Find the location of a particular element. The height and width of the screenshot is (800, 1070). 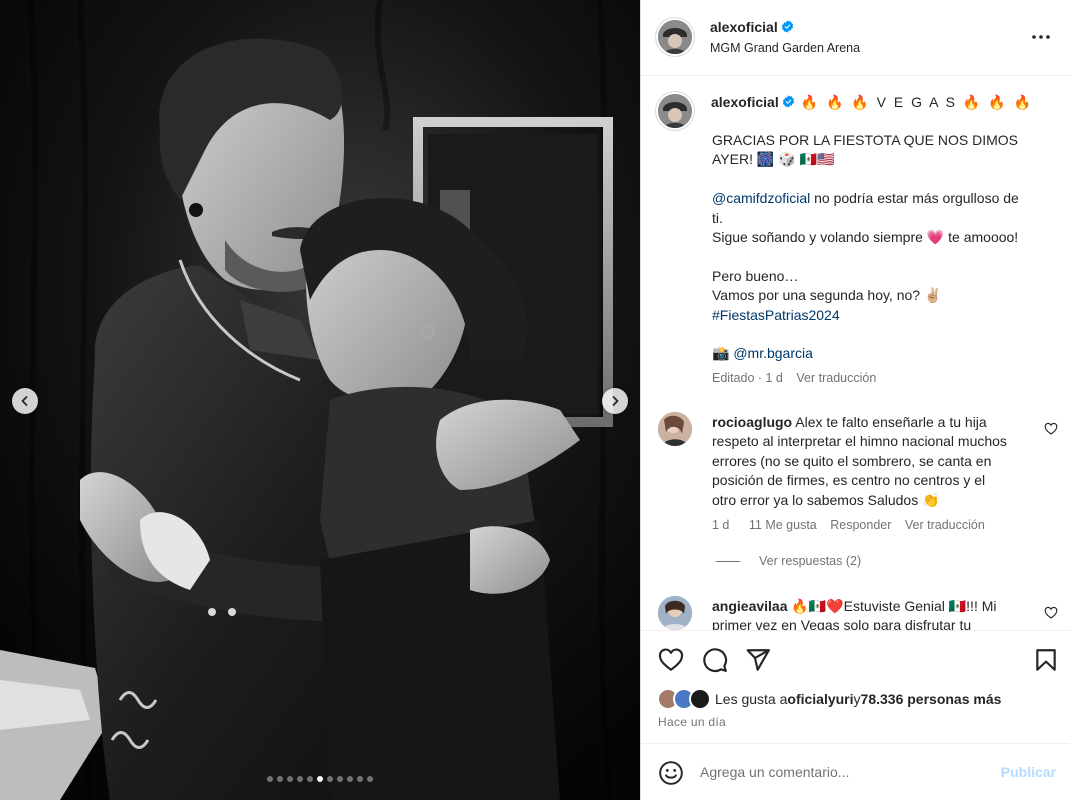

post-timestamp: Hace un día is located at coordinates (692, 722).